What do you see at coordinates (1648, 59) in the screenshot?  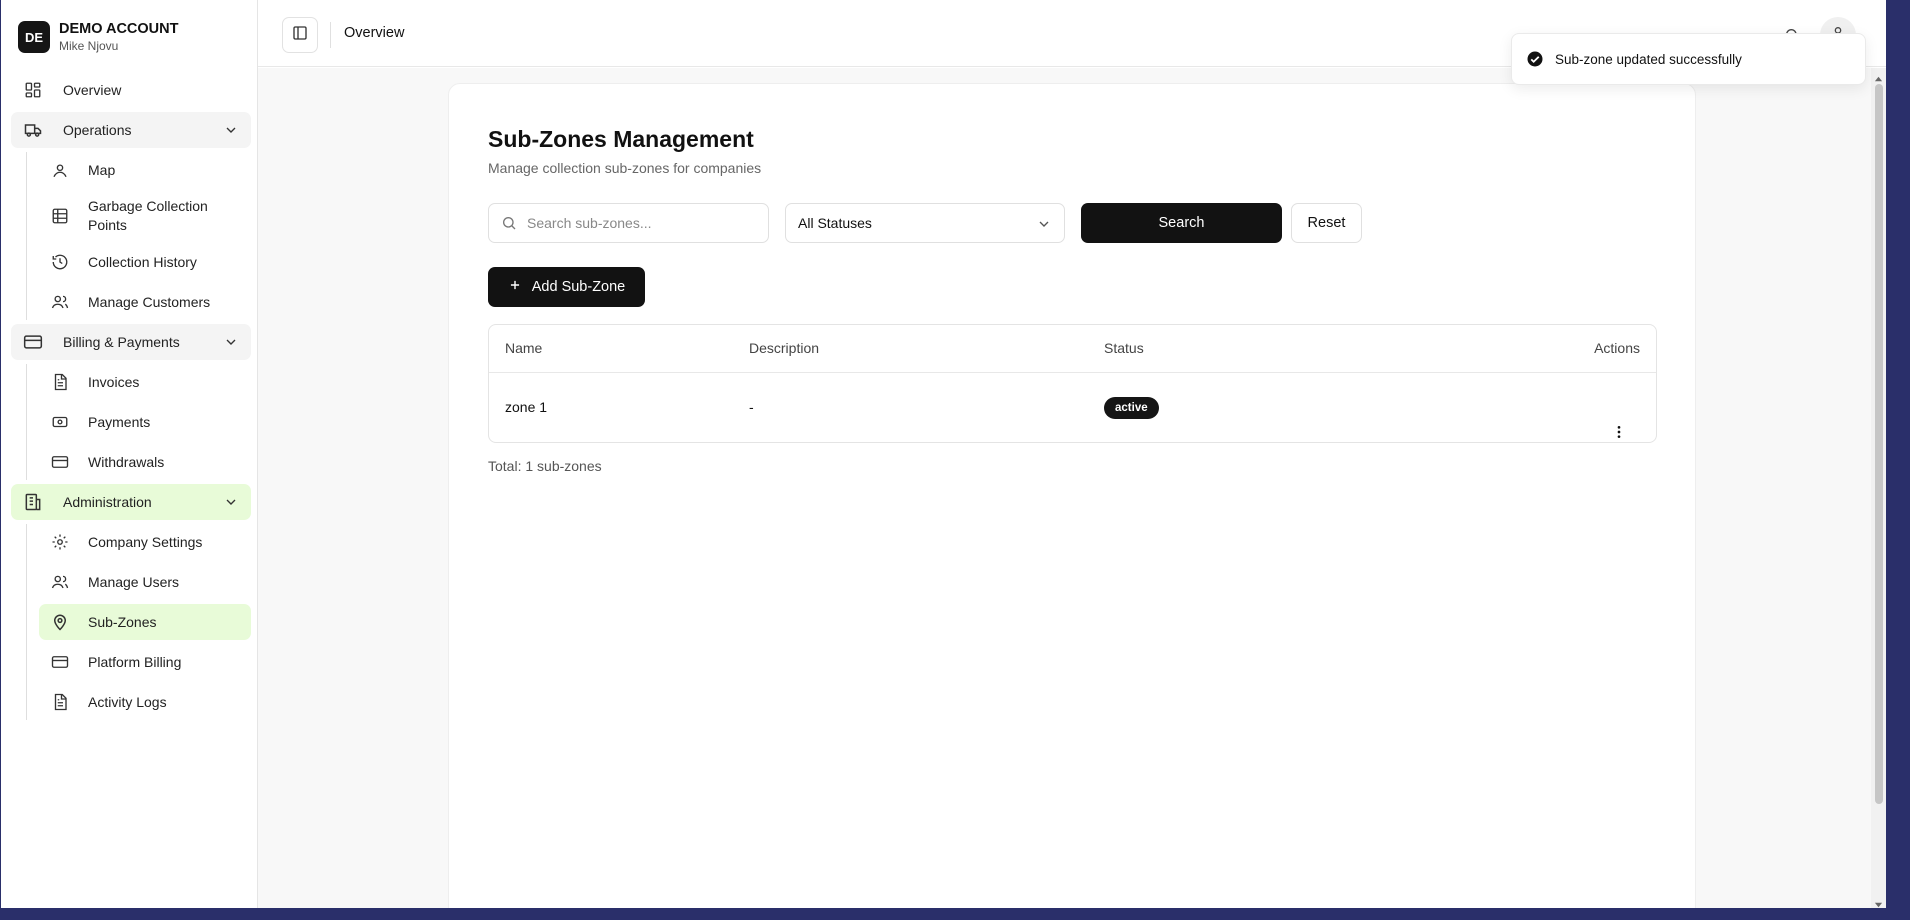 I see `toast-message: Sub-zone updated successfully` at bounding box center [1648, 59].